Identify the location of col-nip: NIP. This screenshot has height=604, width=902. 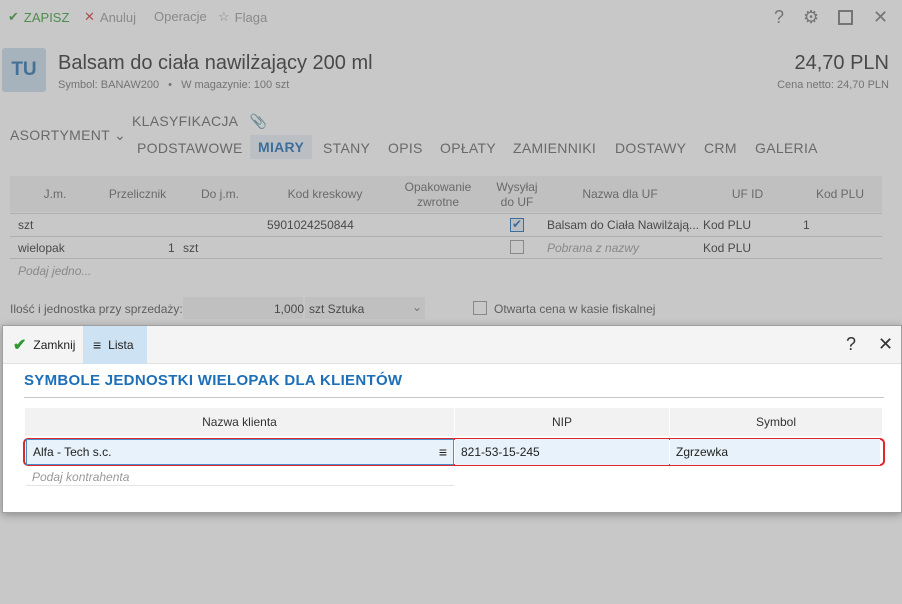
(562, 422).